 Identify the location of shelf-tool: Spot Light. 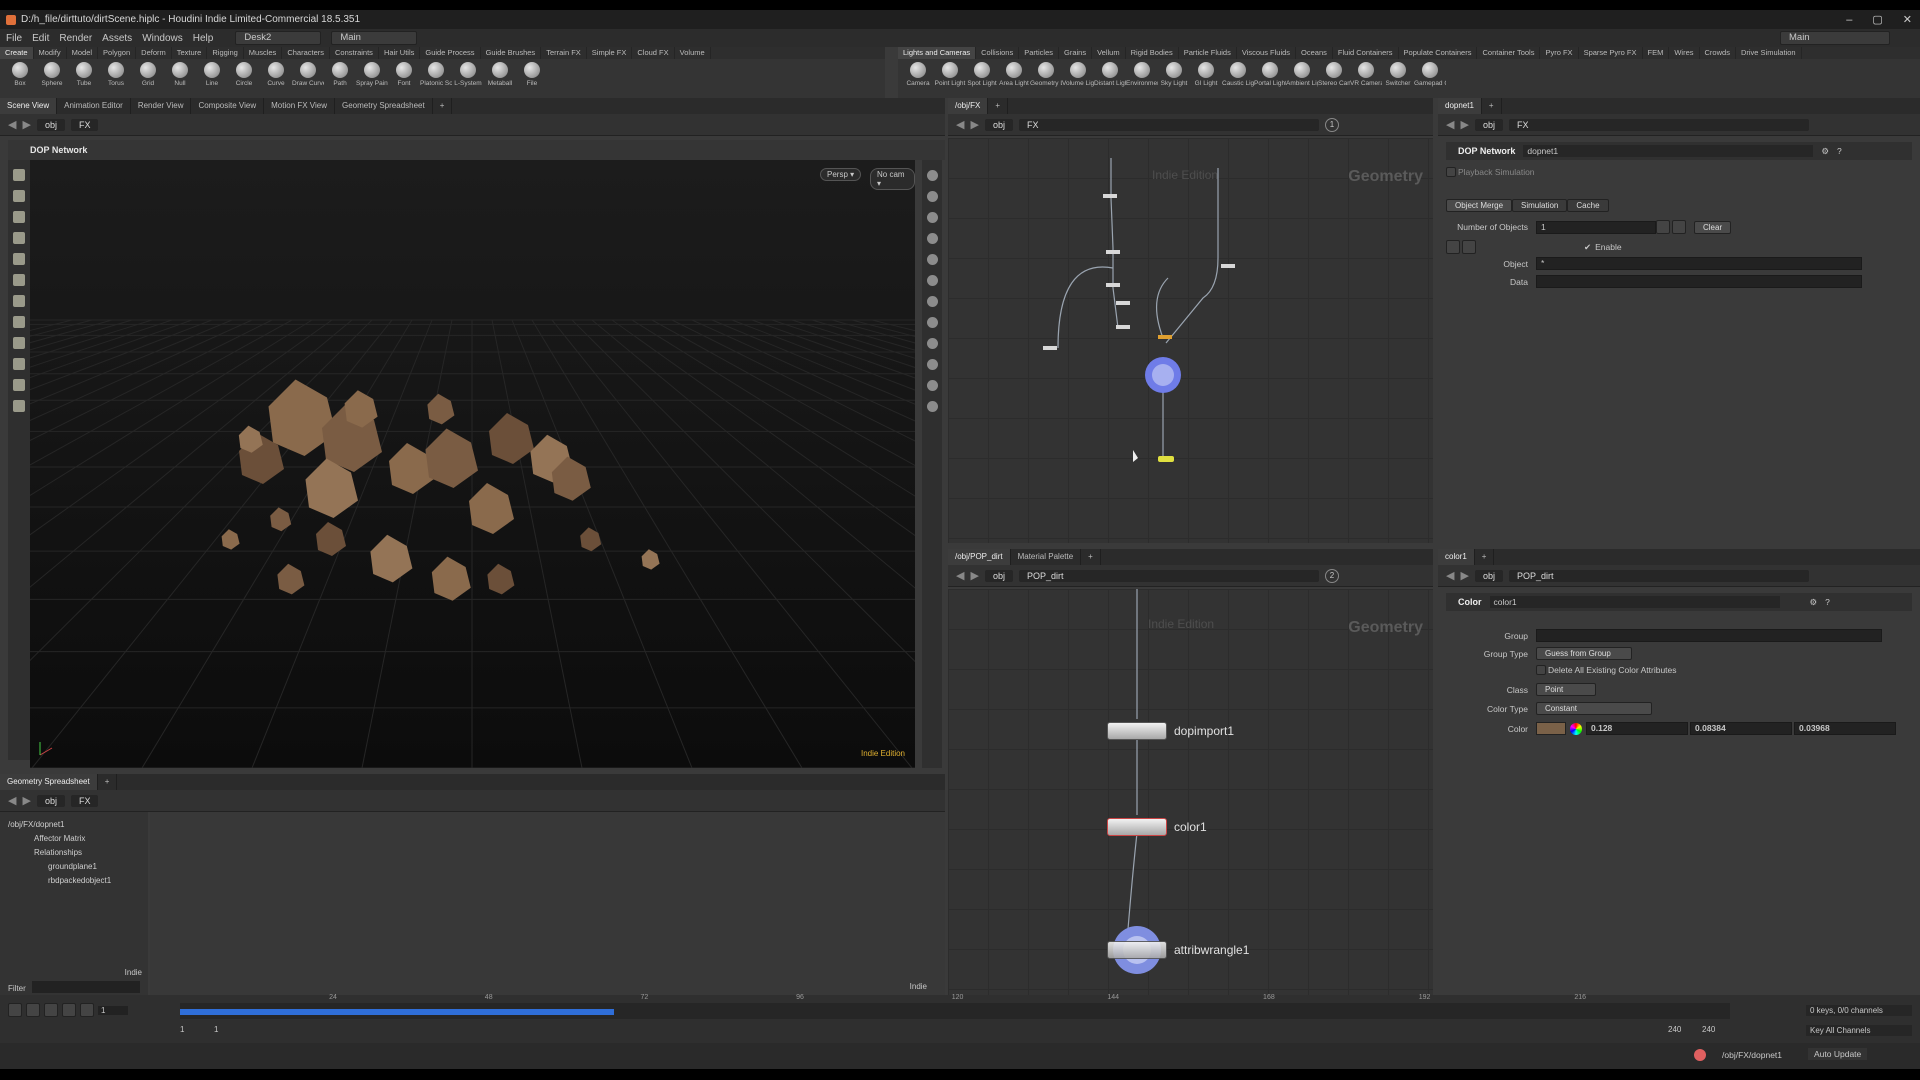
(982, 73).